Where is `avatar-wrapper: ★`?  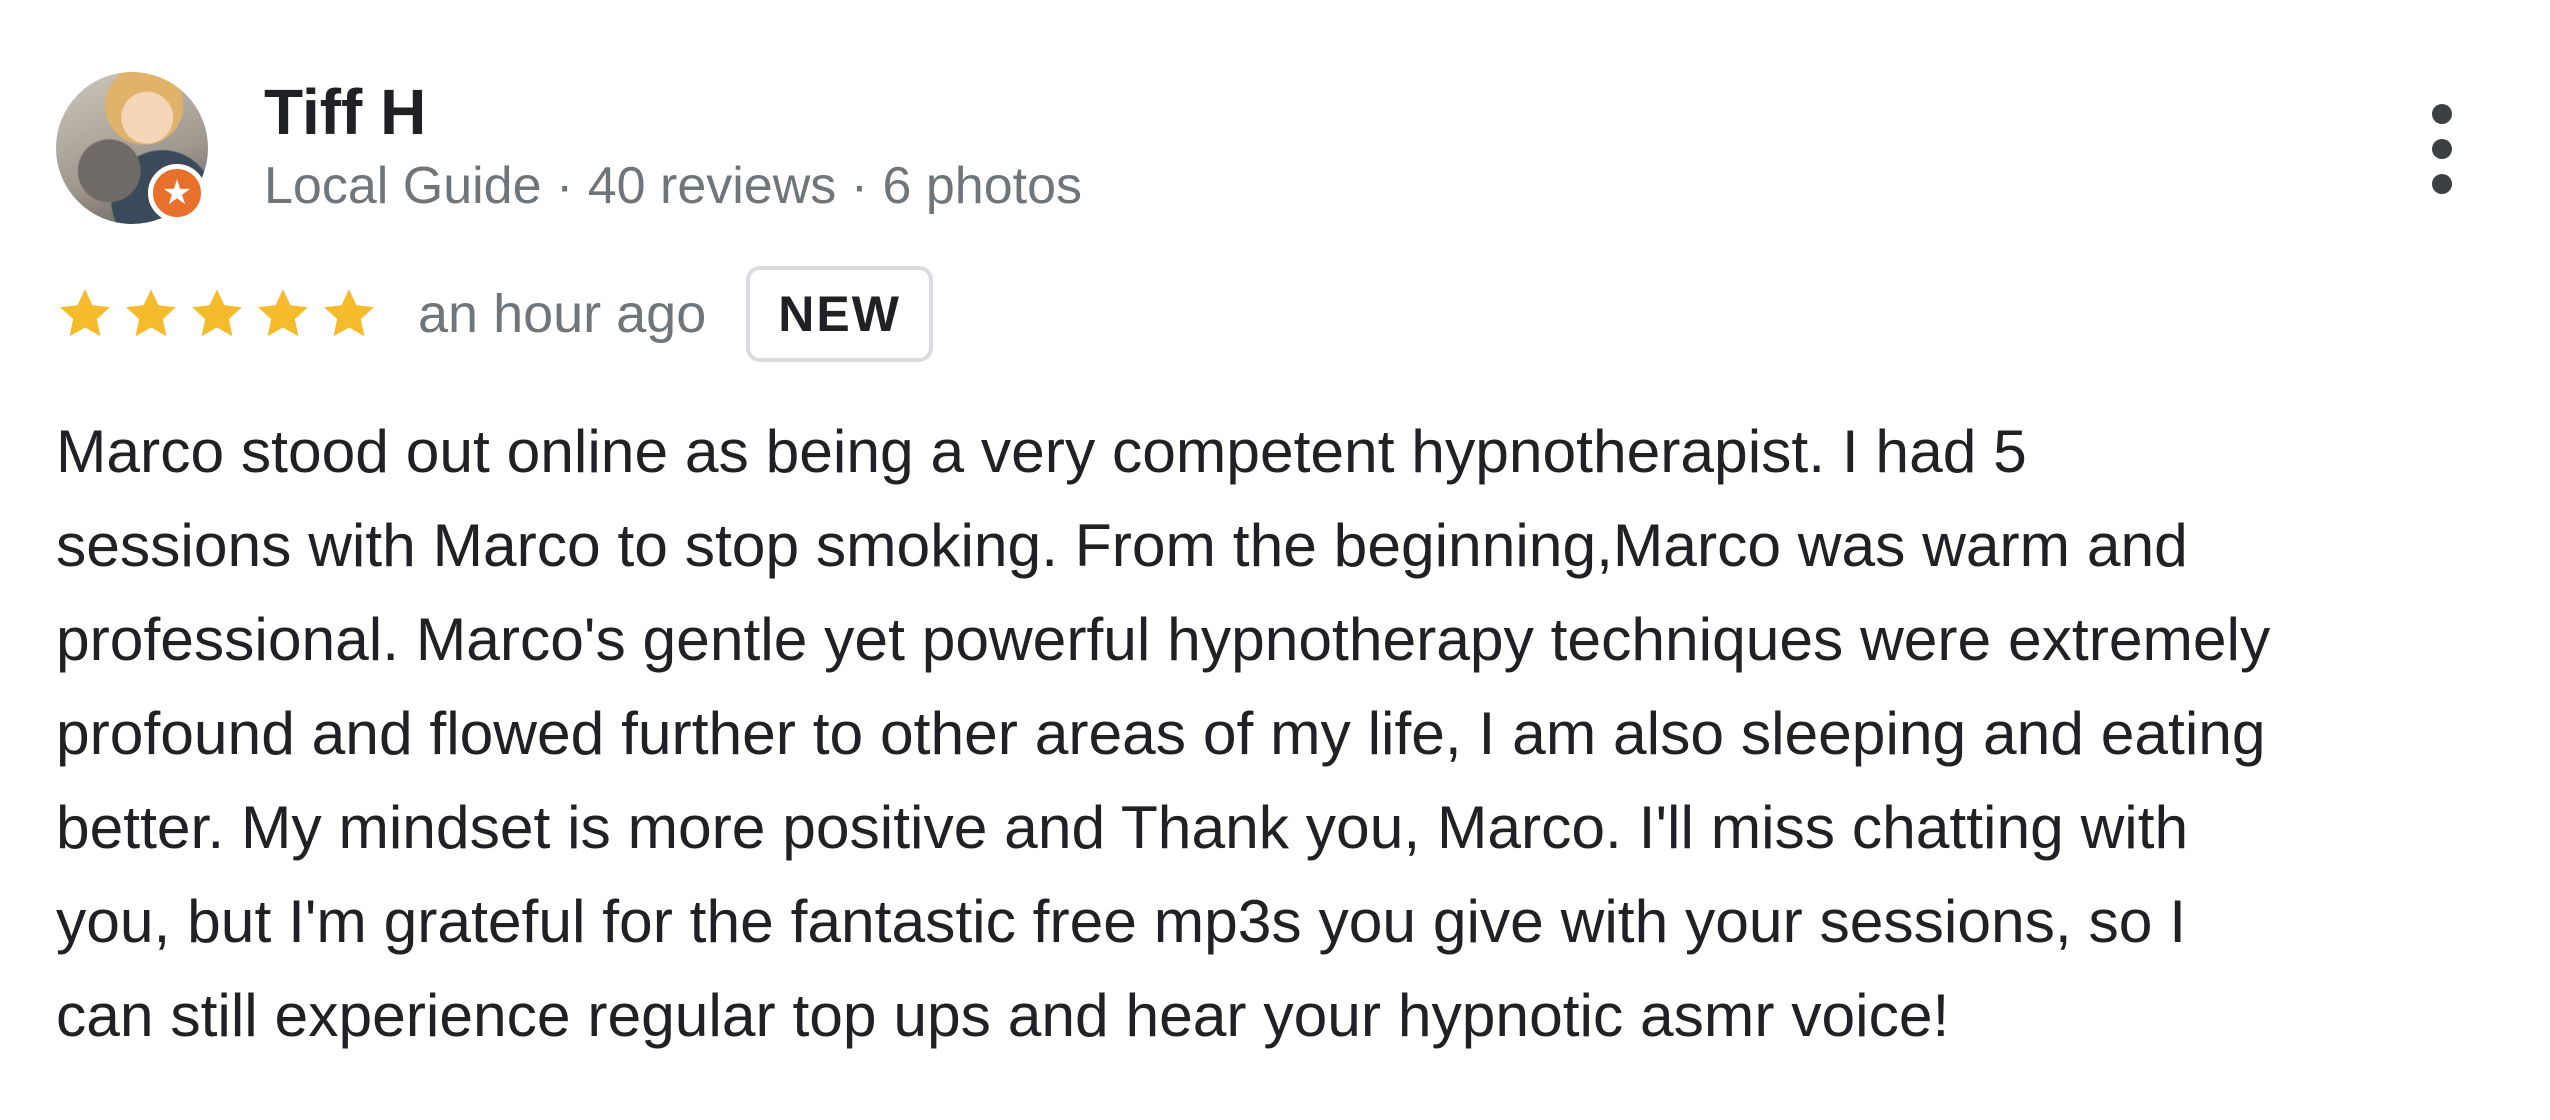
avatar-wrapper: ★ is located at coordinates (132, 148).